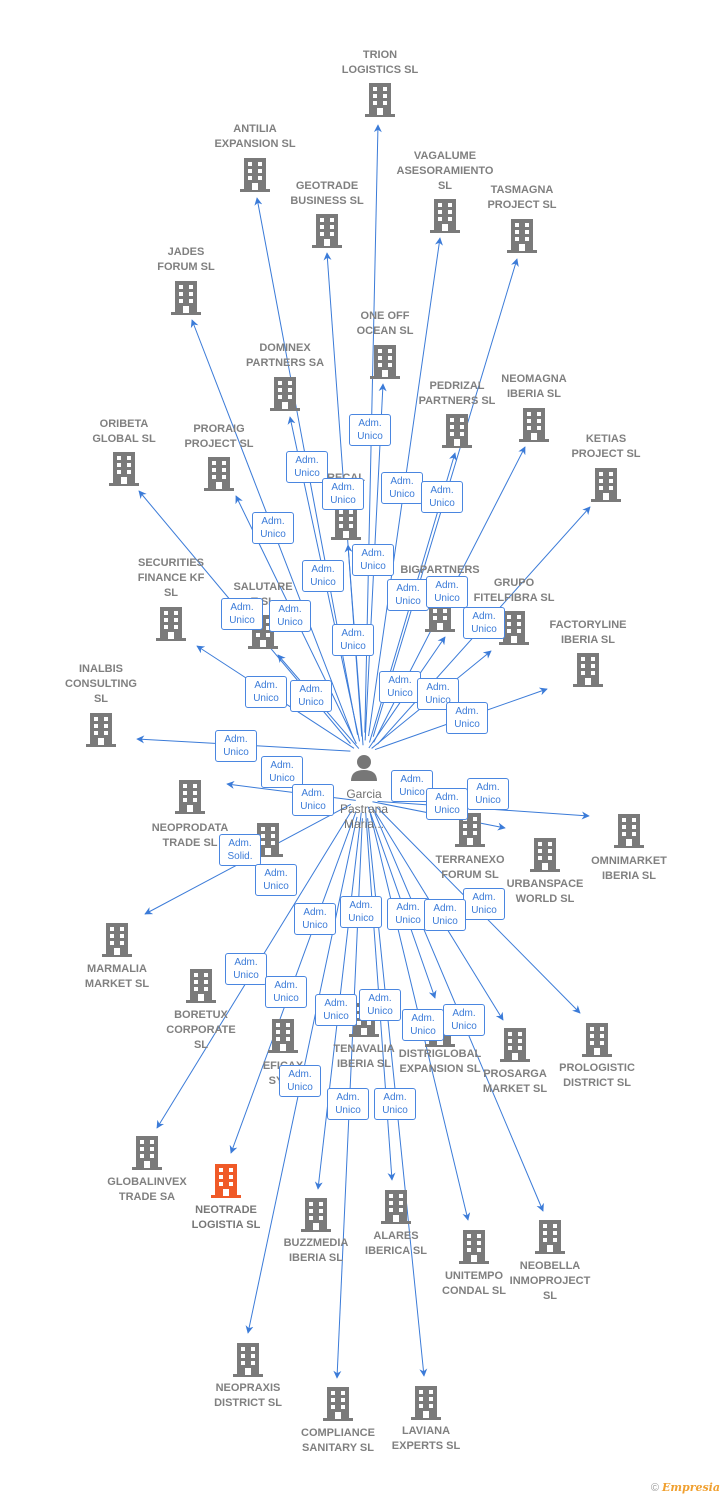 This screenshot has height=1500, width=728. I want to click on company-label: OMNIMARKET IBERIA SL, so click(629, 869).